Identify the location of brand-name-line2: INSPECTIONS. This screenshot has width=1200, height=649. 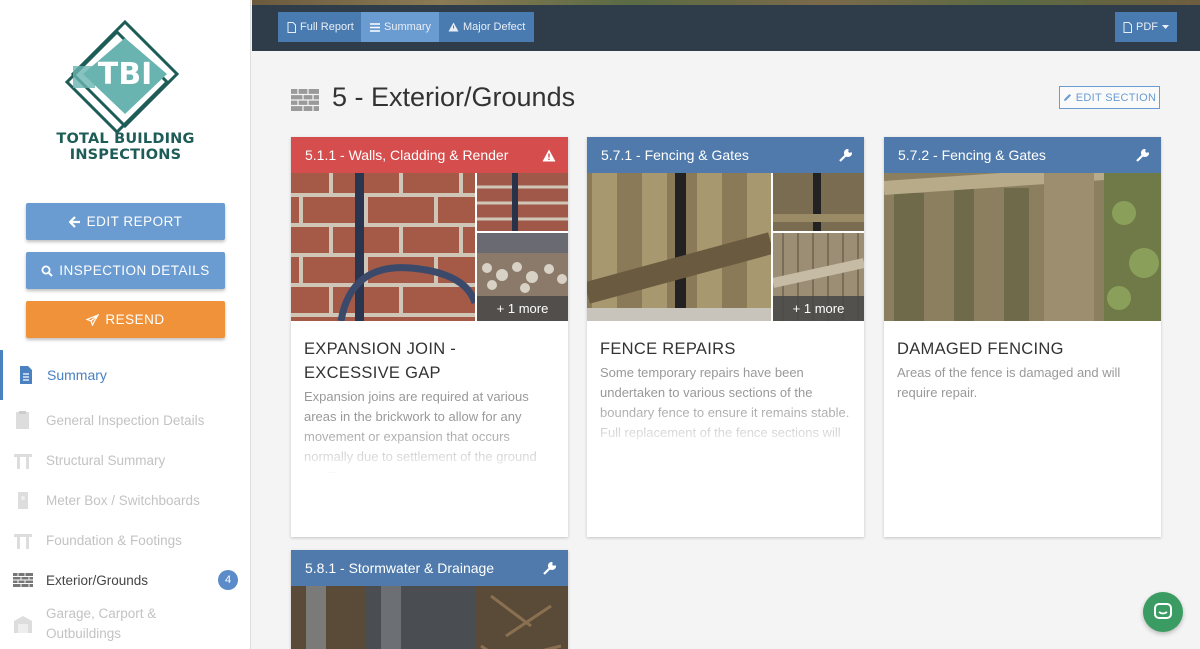
(125, 155).